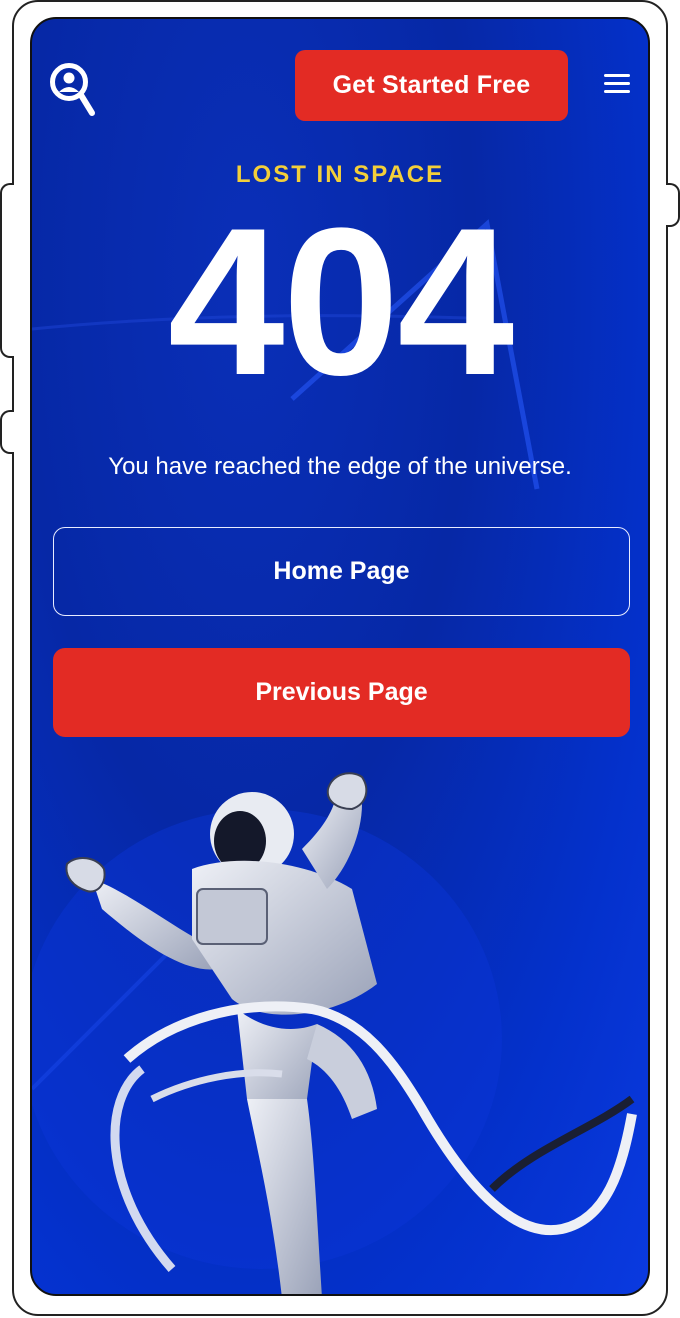 The image size is (680, 1318). What do you see at coordinates (341, 571) in the screenshot?
I see `home-page-button: Home Page` at bounding box center [341, 571].